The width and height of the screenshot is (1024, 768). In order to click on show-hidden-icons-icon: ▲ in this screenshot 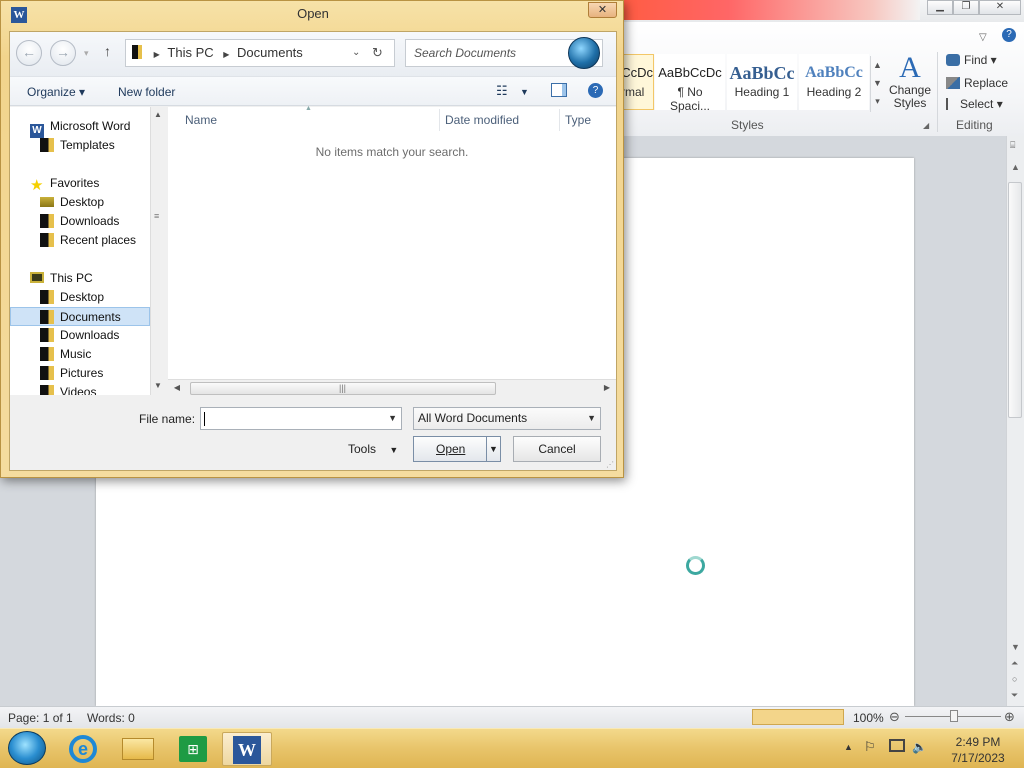, I will do `click(848, 747)`.